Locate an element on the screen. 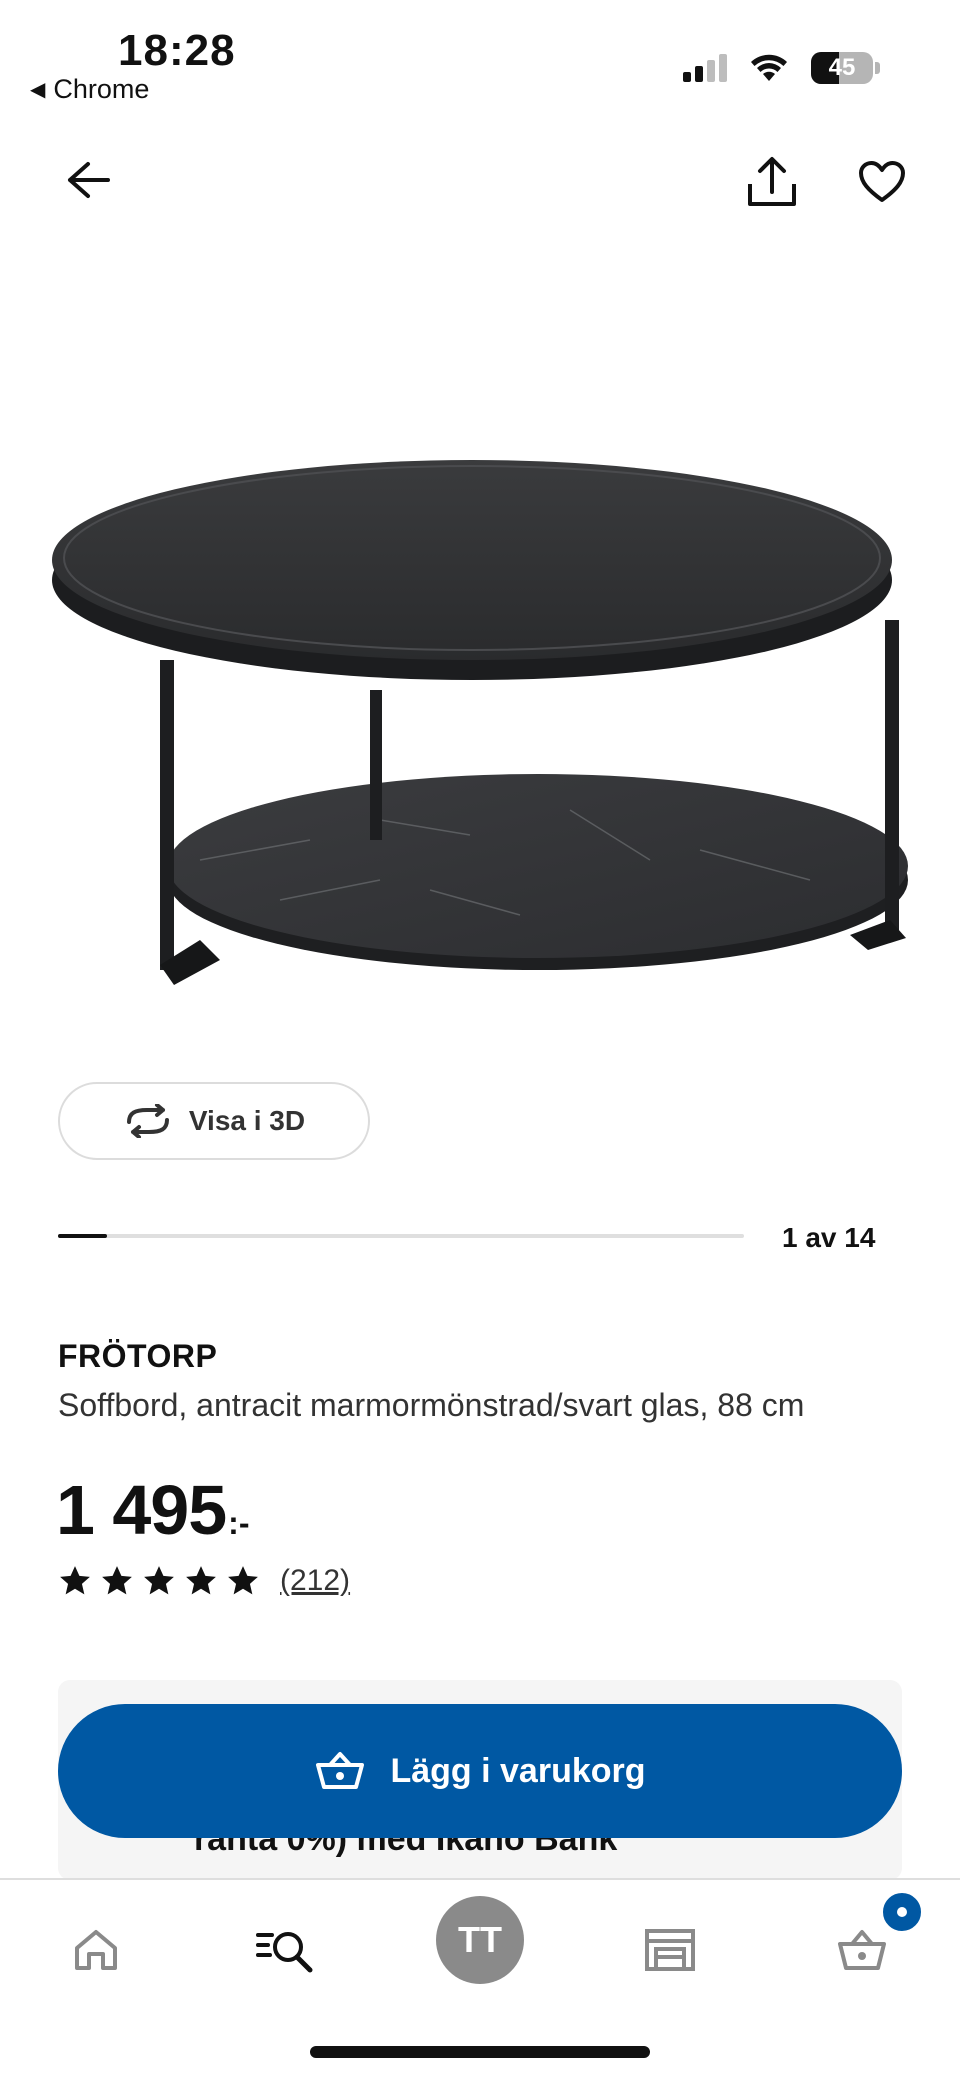 The width and height of the screenshot is (960, 2081). gallery-progress-fill is located at coordinates (82, 1236).